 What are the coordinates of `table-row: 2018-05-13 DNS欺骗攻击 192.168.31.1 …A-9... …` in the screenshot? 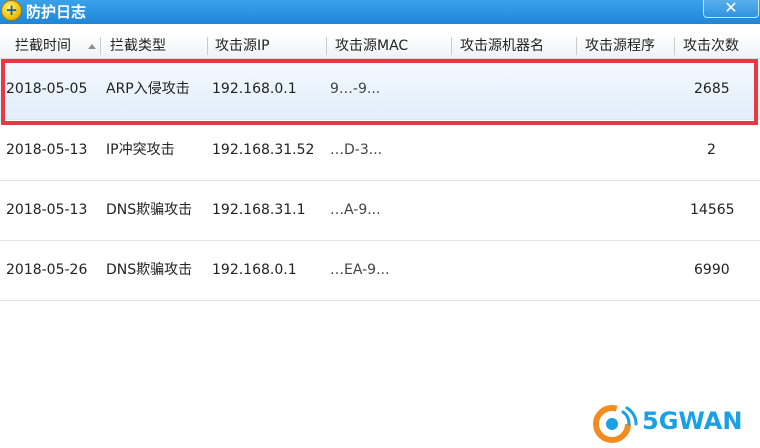 It's located at (380, 210).